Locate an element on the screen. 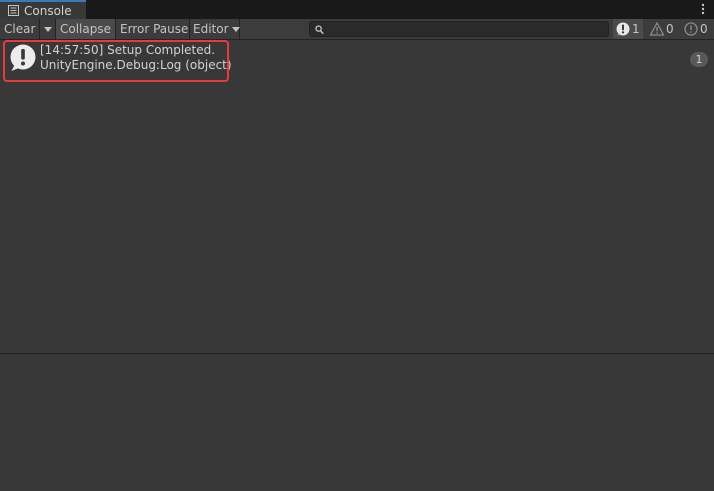 Image resolution: width=714 pixels, height=491 pixels. error-filter-toggle: 0 is located at coordinates (696, 29).